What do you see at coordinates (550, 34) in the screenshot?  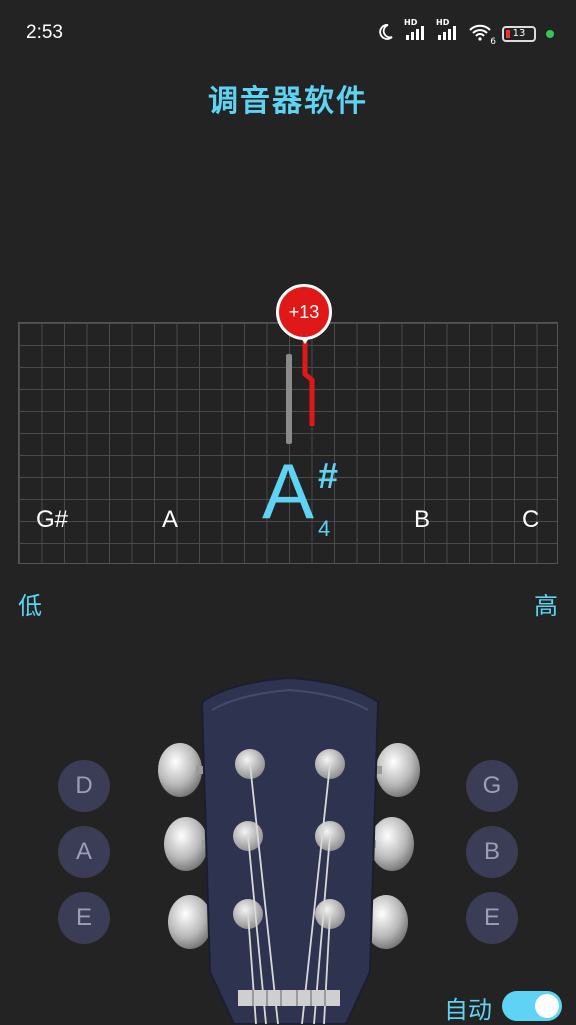 I see `privacy-dot-icon` at bounding box center [550, 34].